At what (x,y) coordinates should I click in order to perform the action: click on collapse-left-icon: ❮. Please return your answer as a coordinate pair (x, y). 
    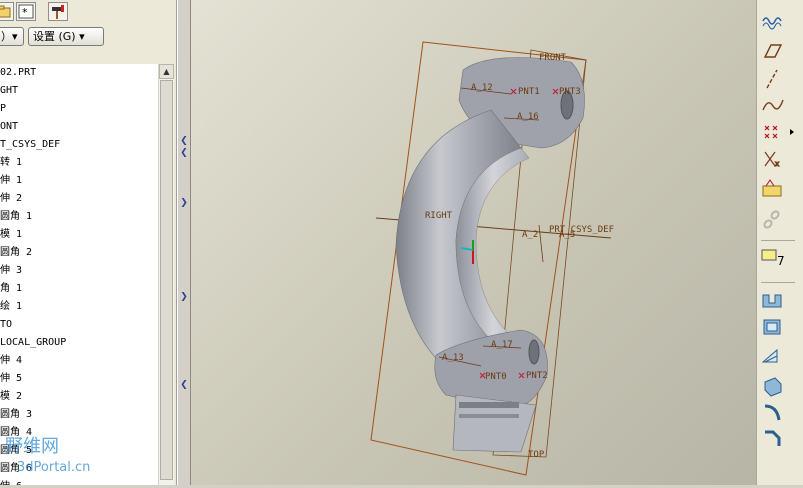
    Looking at the image, I should click on (184, 141).